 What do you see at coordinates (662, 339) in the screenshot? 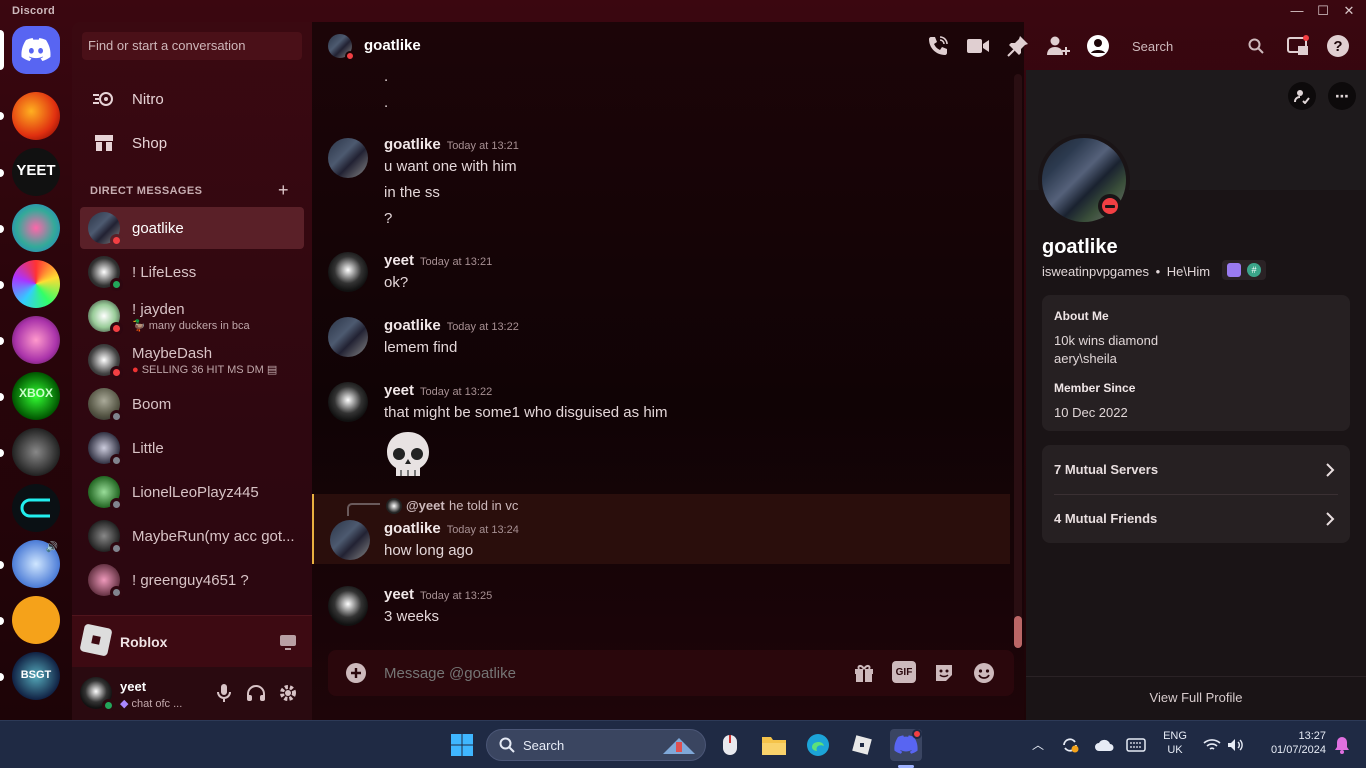
I see `message-group: goatlike Today at 13:22 lemem find` at bounding box center [662, 339].